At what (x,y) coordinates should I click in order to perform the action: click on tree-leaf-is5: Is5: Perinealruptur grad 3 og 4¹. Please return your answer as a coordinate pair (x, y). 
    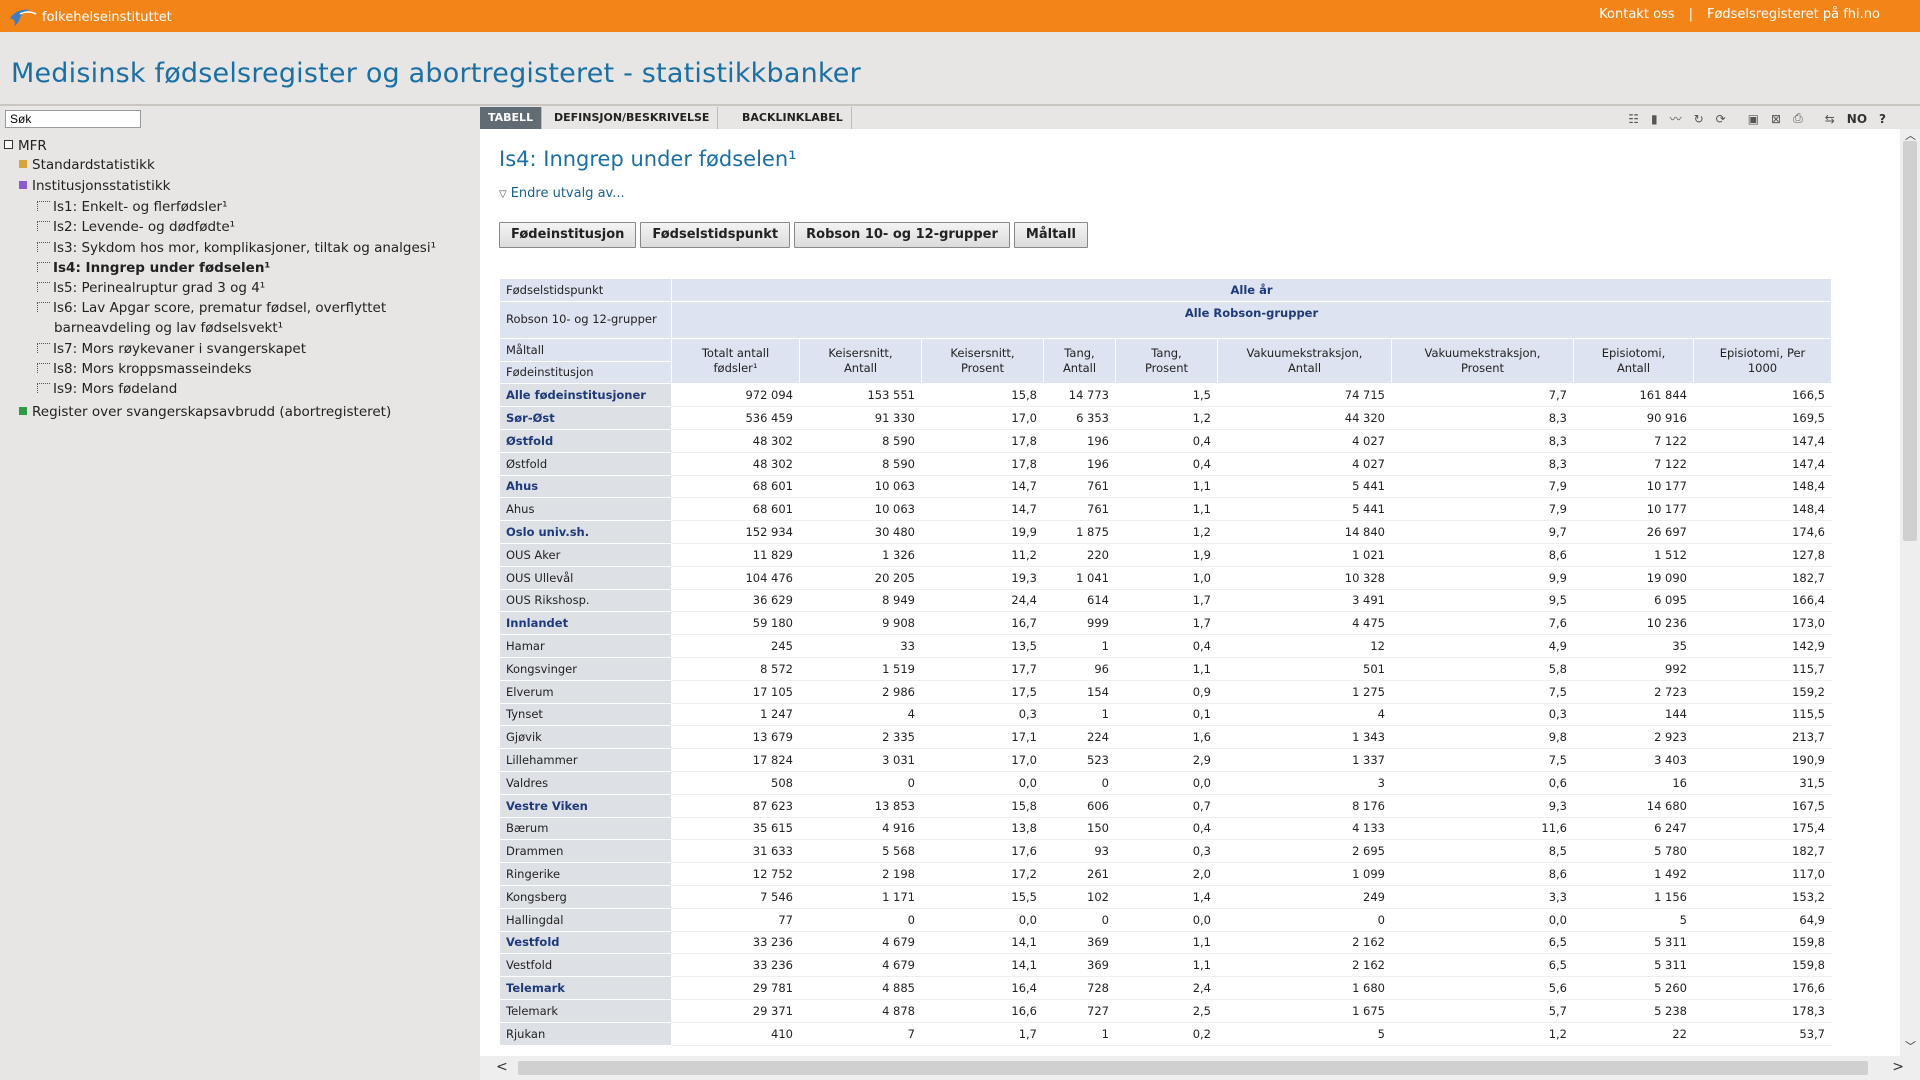
    Looking at the image, I should click on (151, 288).